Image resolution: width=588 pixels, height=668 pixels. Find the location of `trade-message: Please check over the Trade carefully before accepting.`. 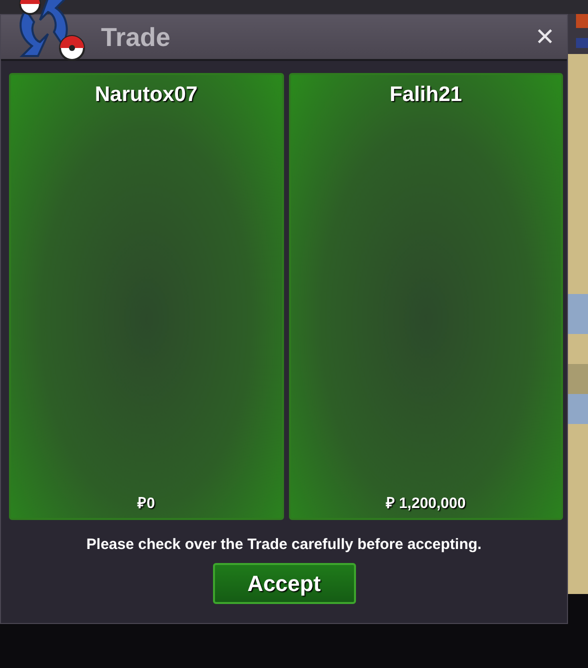

trade-message: Please check over the Trade carefully before accepting. is located at coordinates (284, 544).